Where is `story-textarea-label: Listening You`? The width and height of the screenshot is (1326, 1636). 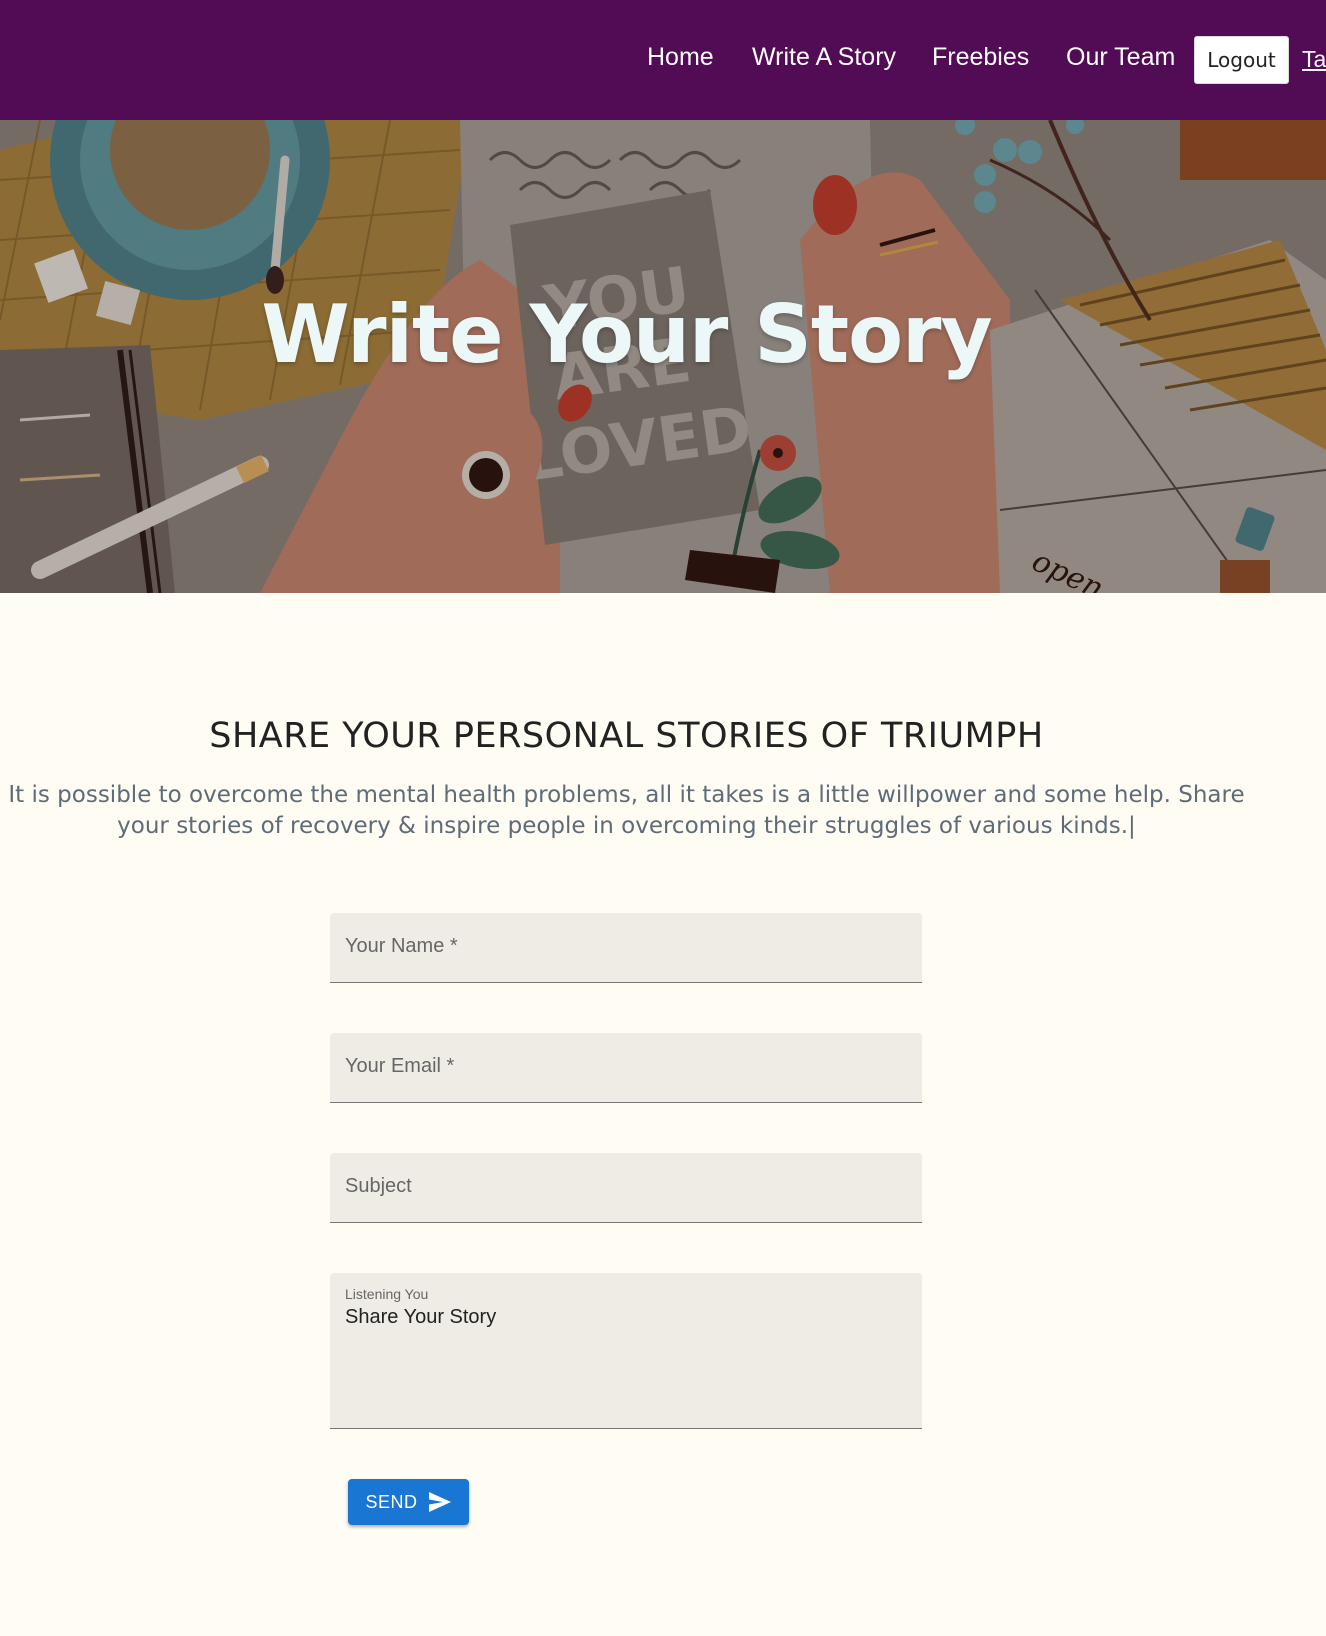
story-textarea-label: Listening You is located at coordinates (387, 1294).